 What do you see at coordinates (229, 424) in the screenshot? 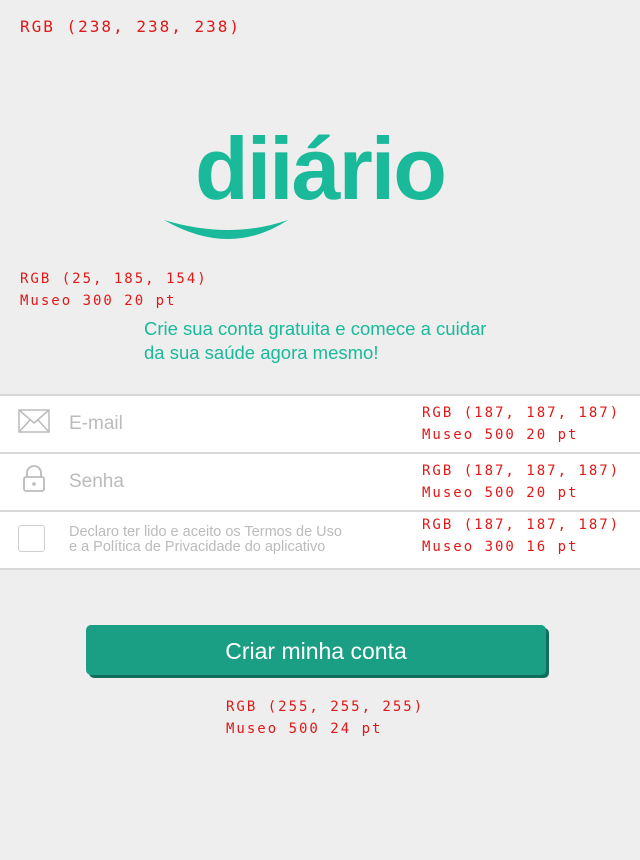
I see `email-field` at bounding box center [229, 424].